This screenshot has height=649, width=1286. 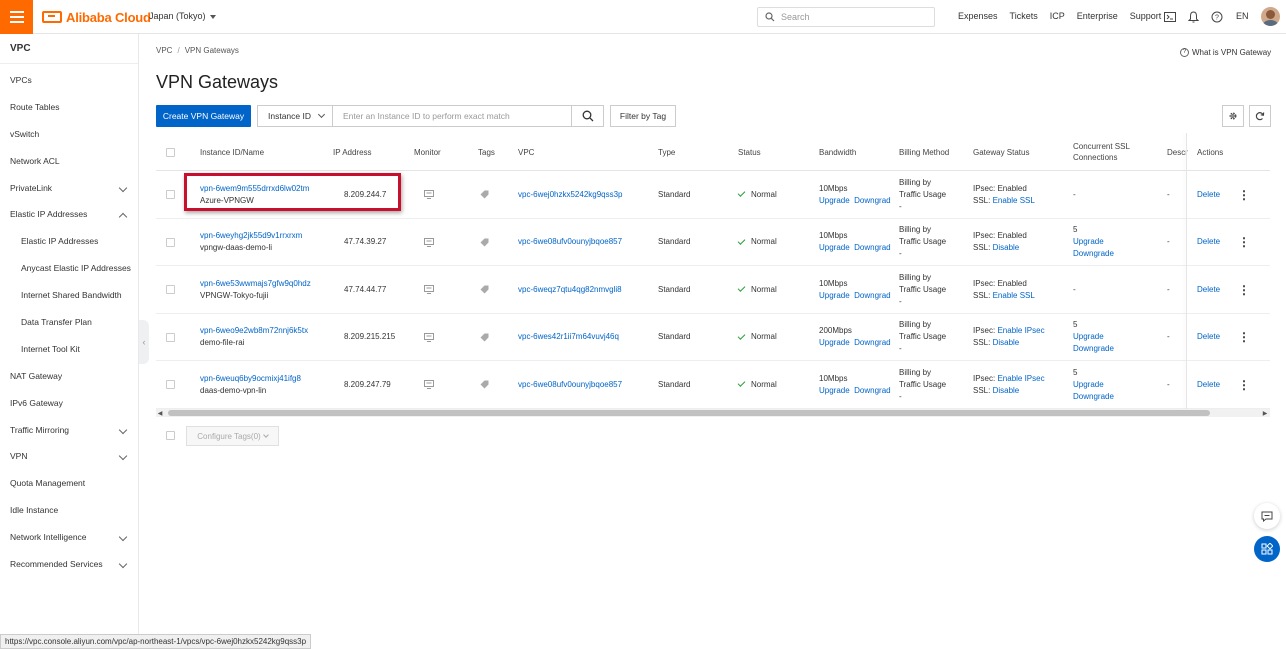 I want to click on sidebar-item-recommended-services: Recommended Services, so click(x=69, y=564).